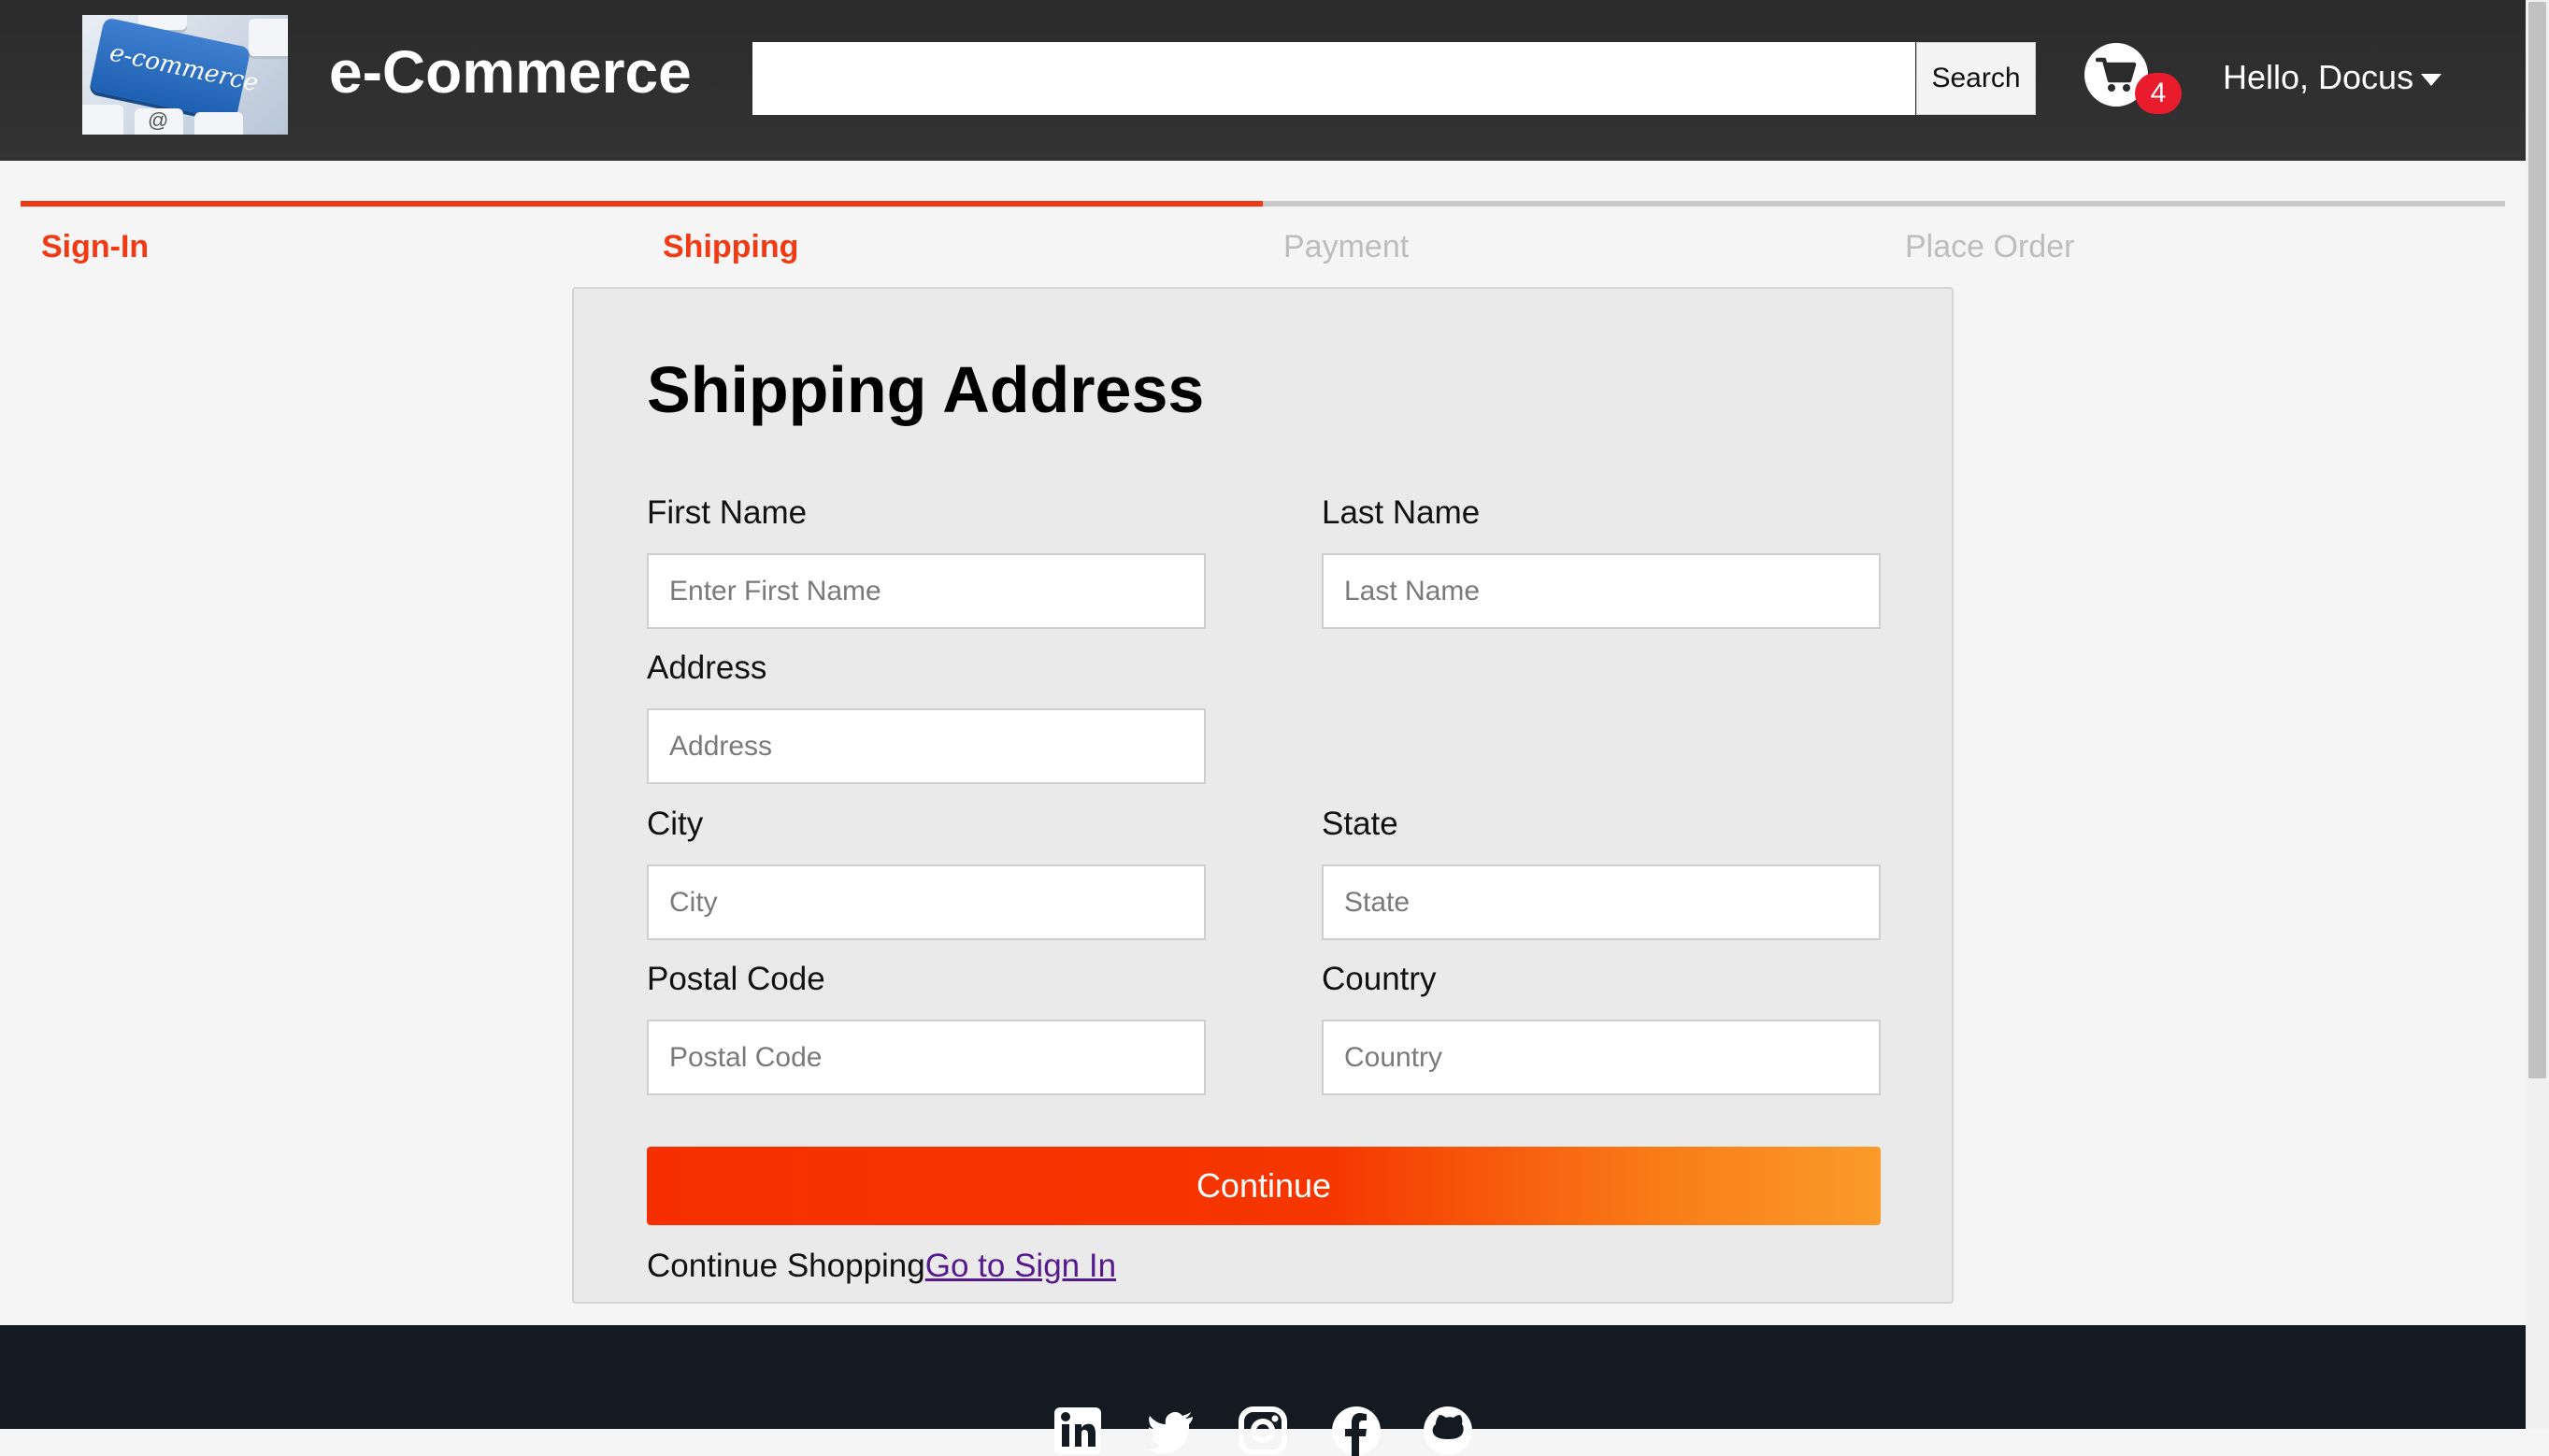 This screenshot has height=1456, width=2549. Describe the element at coordinates (1601, 902) in the screenshot. I see `state-field` at that location.